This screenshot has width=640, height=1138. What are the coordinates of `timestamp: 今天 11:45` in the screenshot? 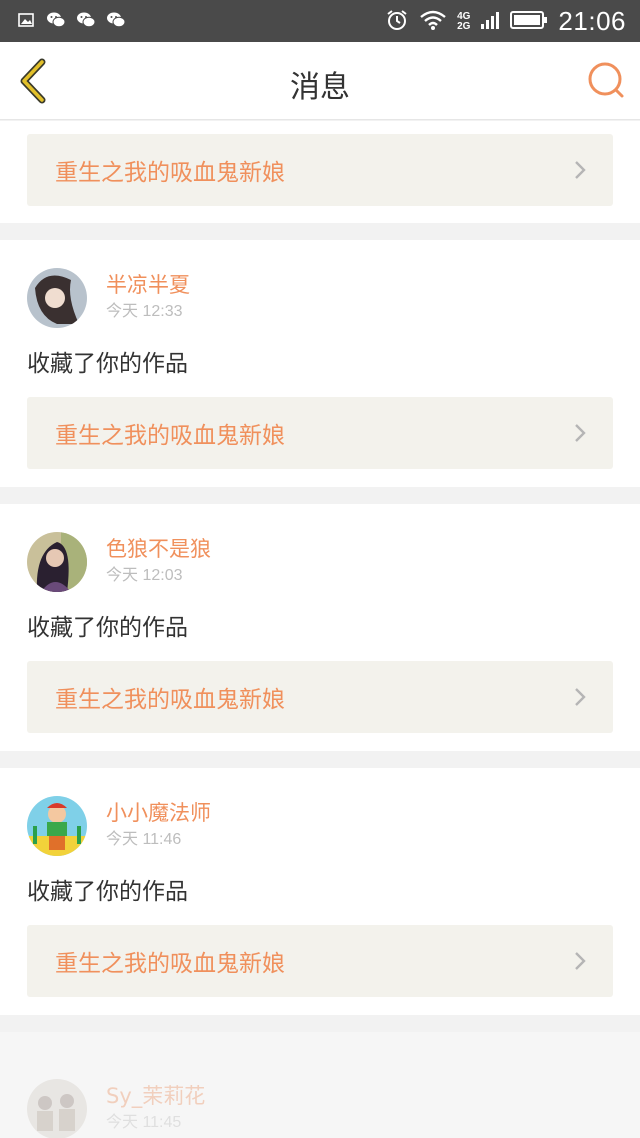 It's located at (144, 1122).